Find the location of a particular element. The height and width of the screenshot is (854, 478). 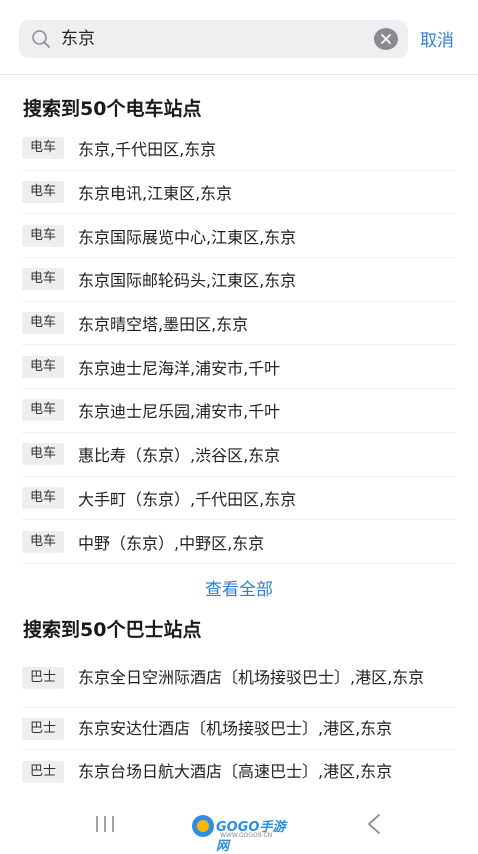

logo-subtext: WWW.GOGO9.CN is located at coordinates (246, 835).